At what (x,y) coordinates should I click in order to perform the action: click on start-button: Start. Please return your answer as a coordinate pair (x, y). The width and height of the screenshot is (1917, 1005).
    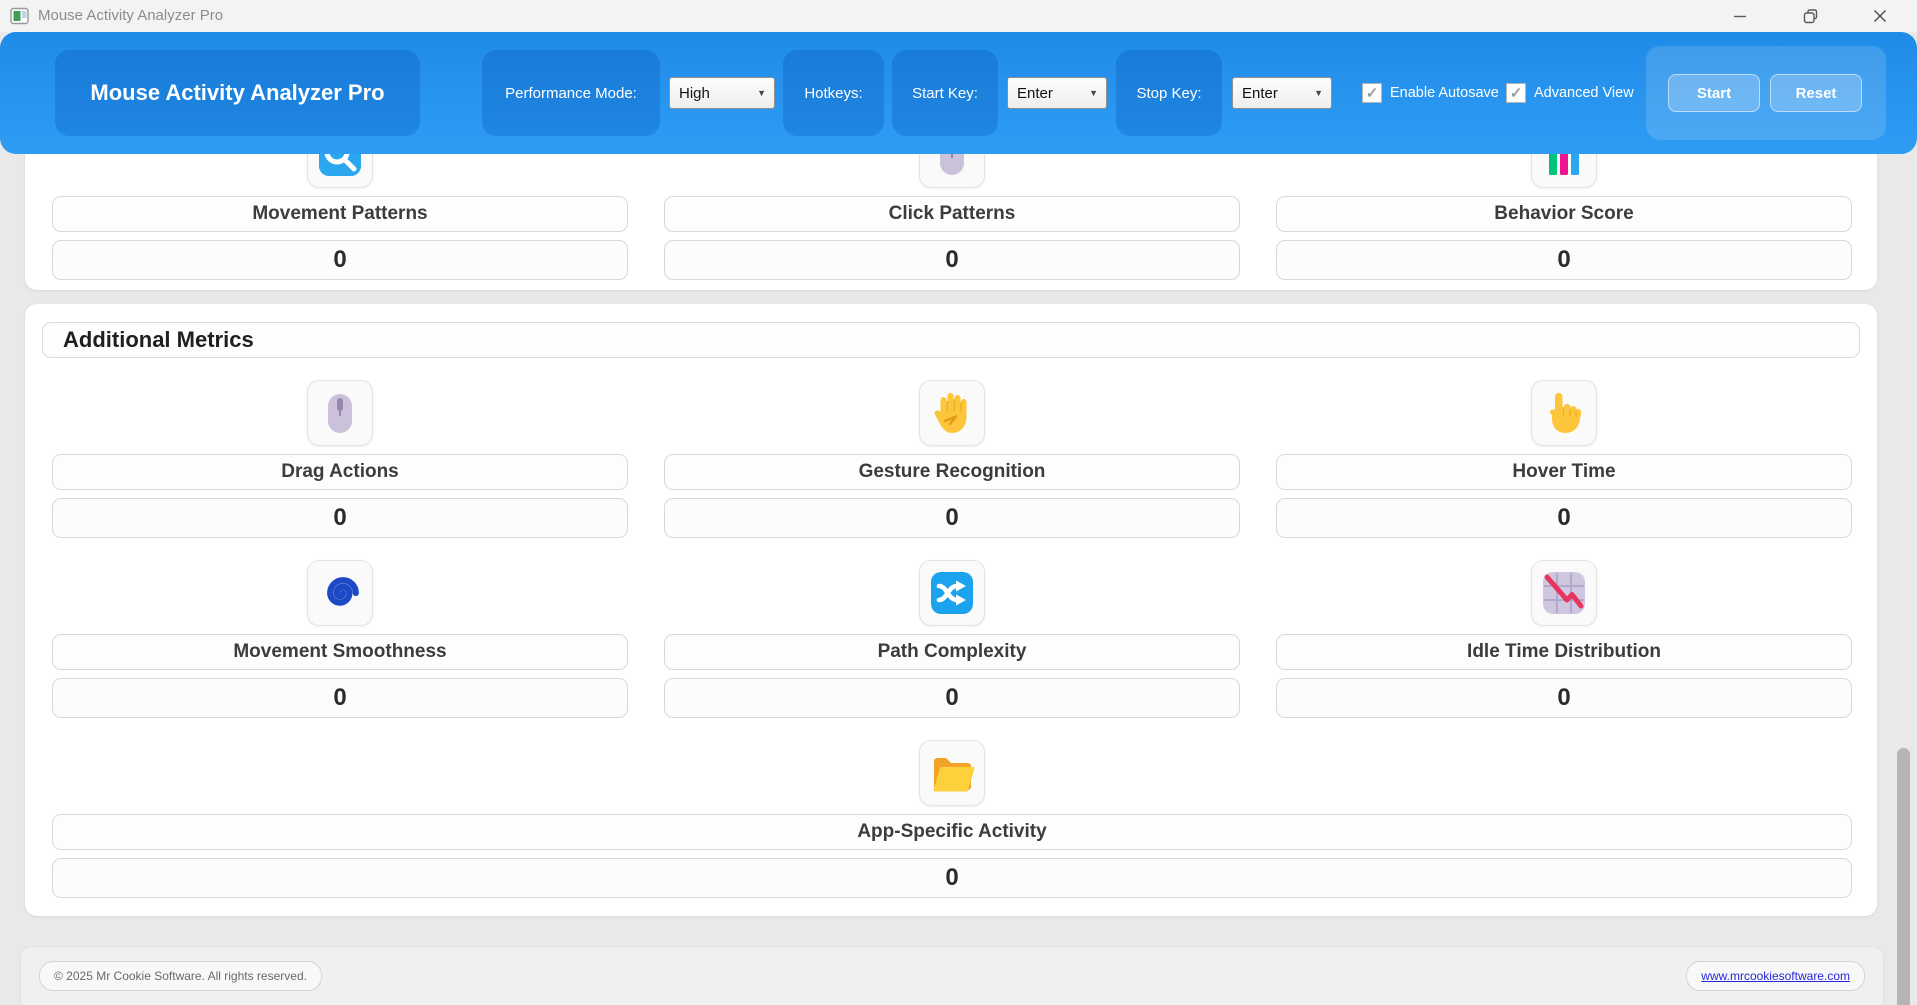
    Looking at the image, I should click on (1714, 93).